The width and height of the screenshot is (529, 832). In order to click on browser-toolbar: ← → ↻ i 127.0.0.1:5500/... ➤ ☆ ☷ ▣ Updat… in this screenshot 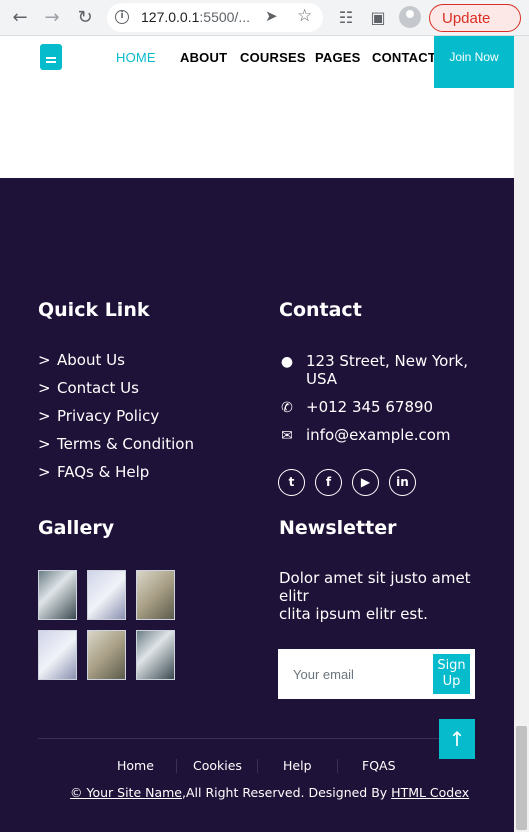, I will do `click(264, 18)`.